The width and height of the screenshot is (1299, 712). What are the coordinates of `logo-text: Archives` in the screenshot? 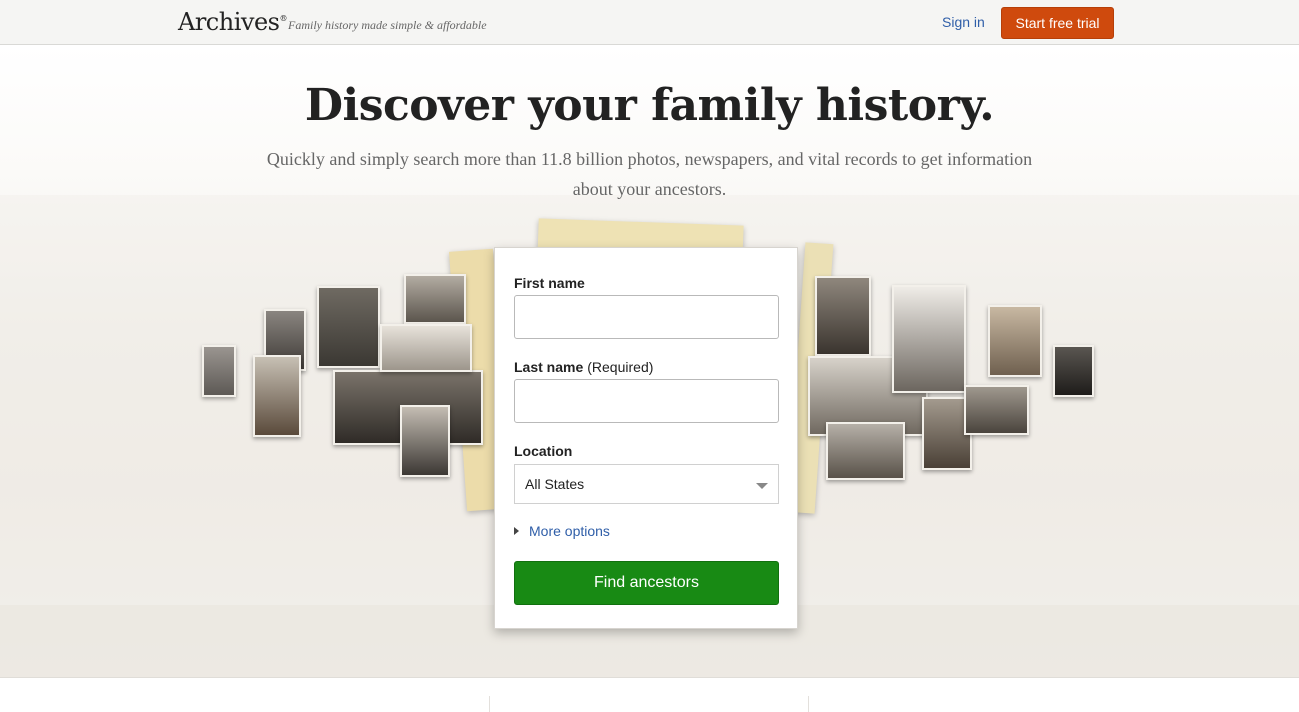 It's located at (229, 22).